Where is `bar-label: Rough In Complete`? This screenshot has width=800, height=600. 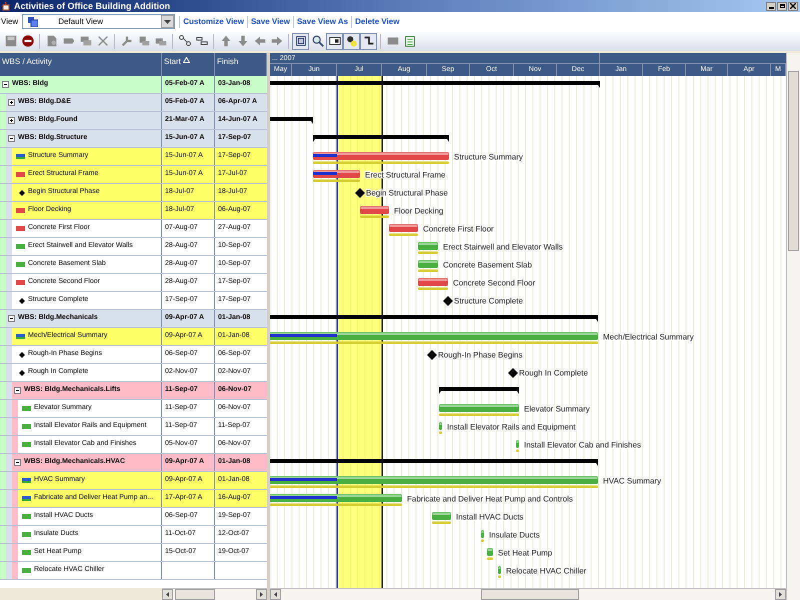 bar-label: Rough In Complete is located at coordinates (553, 373).